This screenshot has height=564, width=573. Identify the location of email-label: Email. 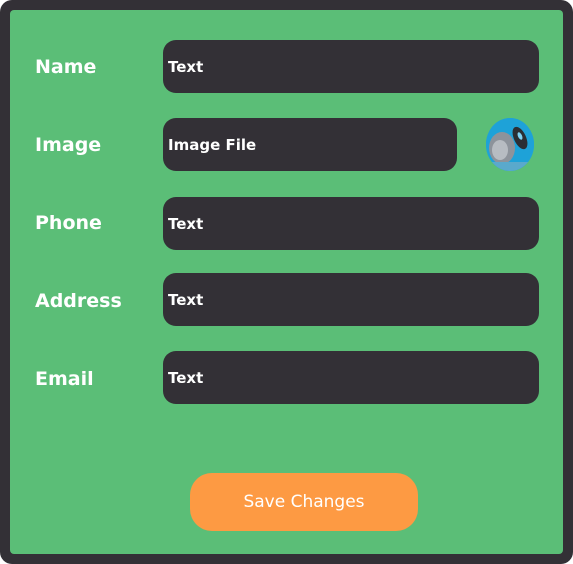
(64, 379).